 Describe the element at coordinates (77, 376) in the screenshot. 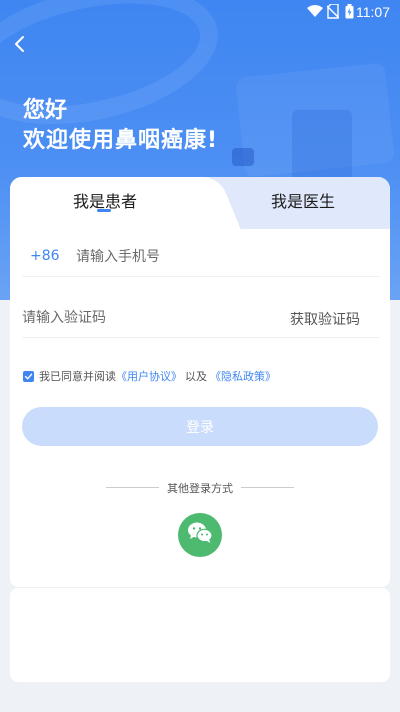

I see `agreement-text: 我已同意并阅读` at that location.